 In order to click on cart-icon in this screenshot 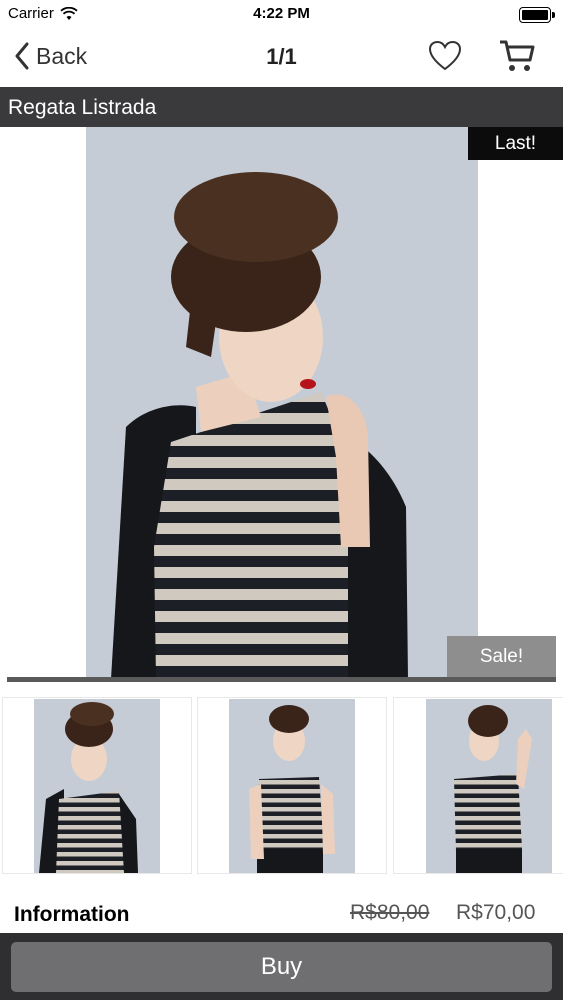, I will do `click(517, 55)`.